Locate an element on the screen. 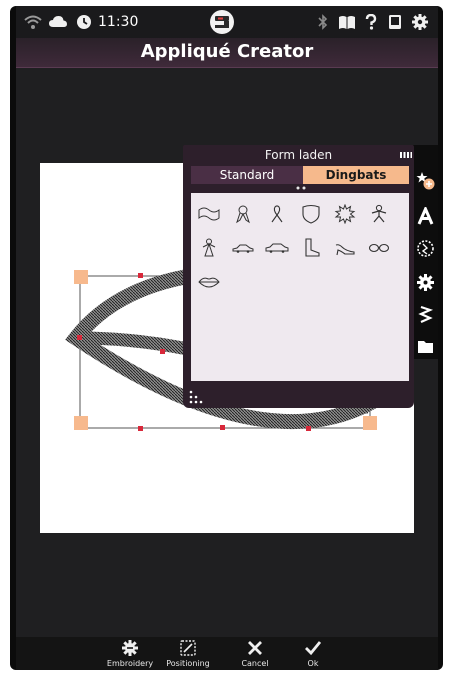  handle-bottom-right is located at coordinates (370, 423).